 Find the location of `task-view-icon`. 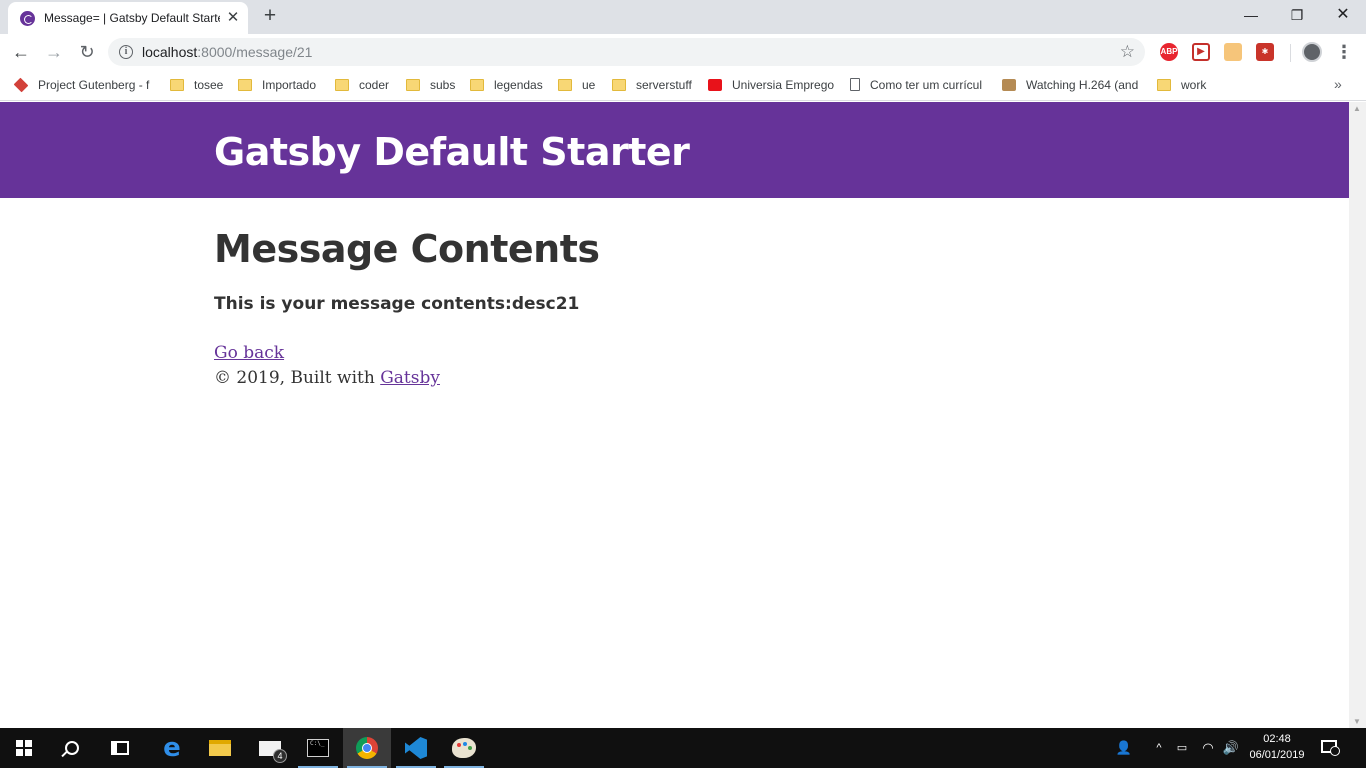

task-view-icon is located at coordinates (120, 748).